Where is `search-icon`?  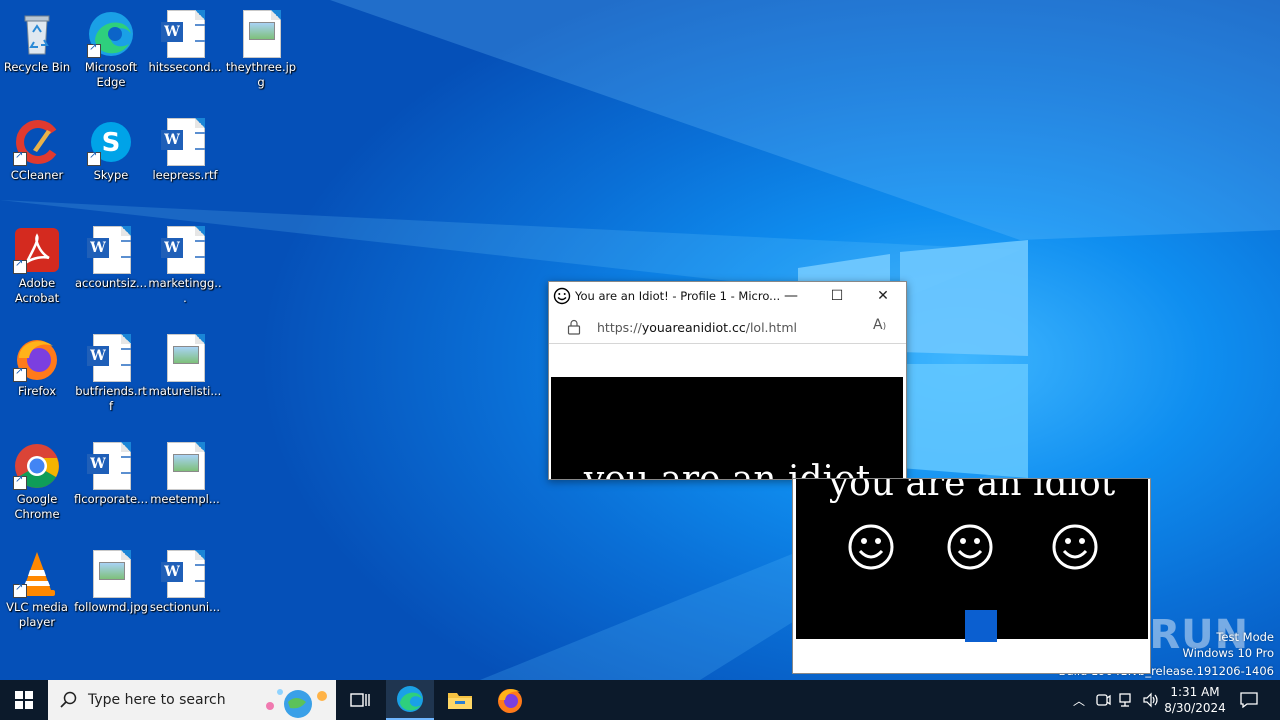 search-icon is located at coordinates (68, 699).